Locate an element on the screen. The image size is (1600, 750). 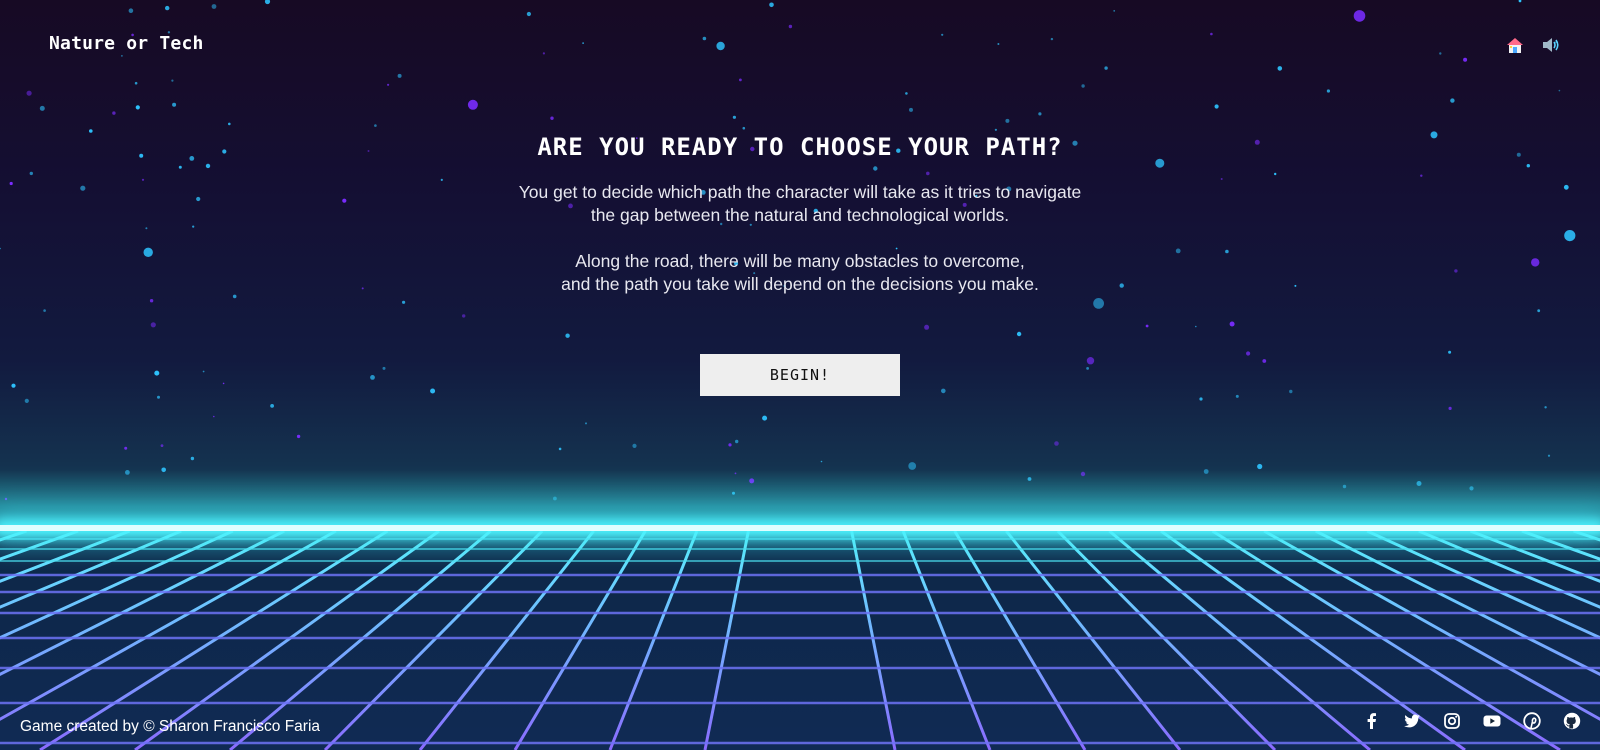
begin-button: BEGIN! is located at coordinates (800, 375).